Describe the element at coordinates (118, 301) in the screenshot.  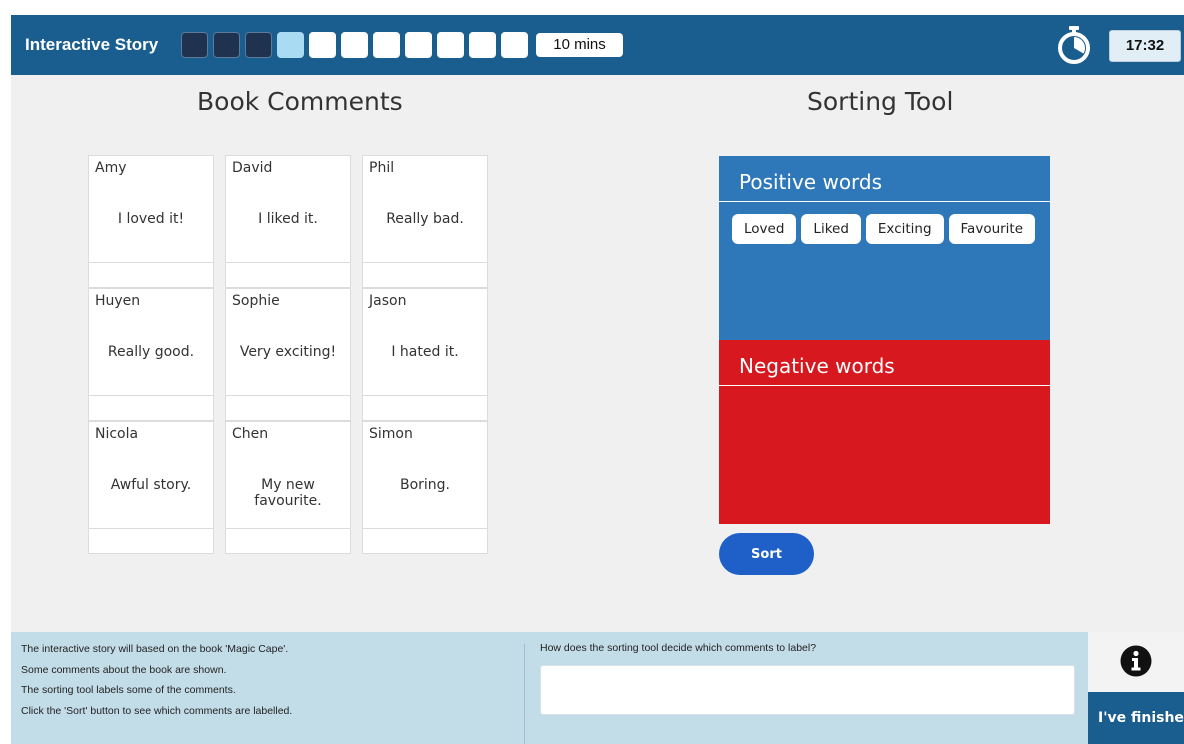
I see `commenter-name: Huyen` at that location.